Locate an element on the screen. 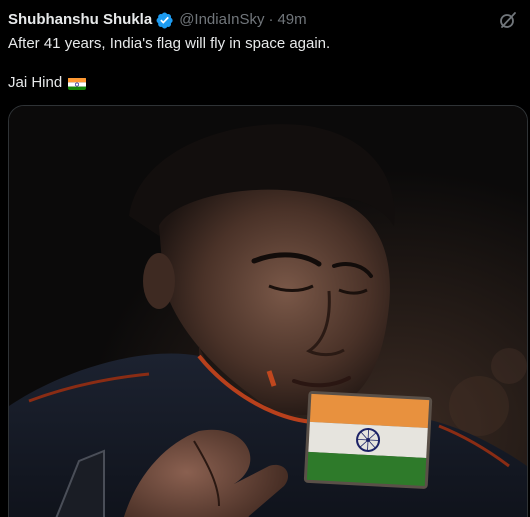 Image resolution: width=530 pixels, height=517 pixels. grok-icon is located at coordinates (508, 20).